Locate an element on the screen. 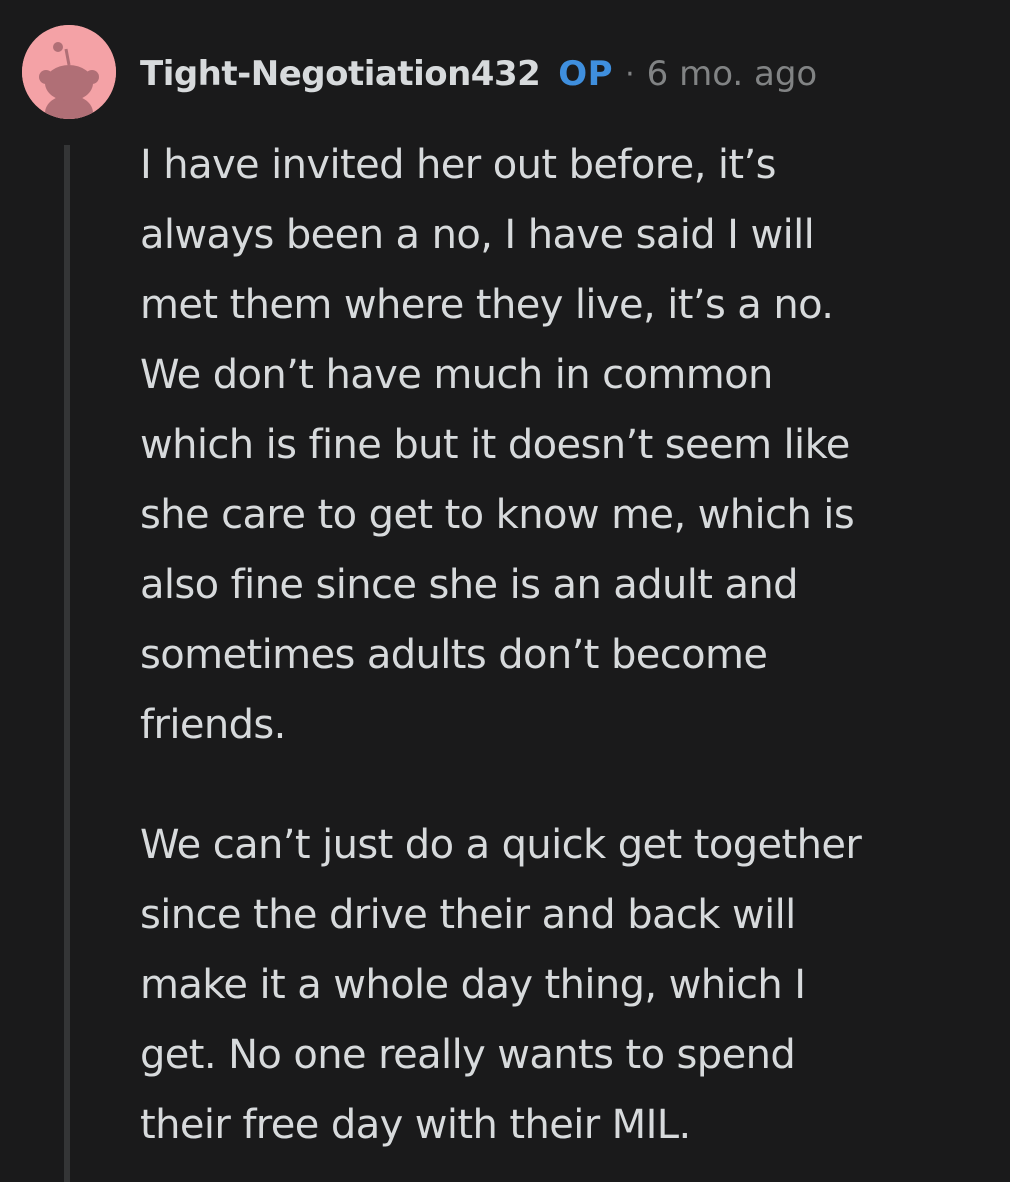 The image size is (1010, 1182). comment-text-line: friends. is located at coordinates (213, 725).